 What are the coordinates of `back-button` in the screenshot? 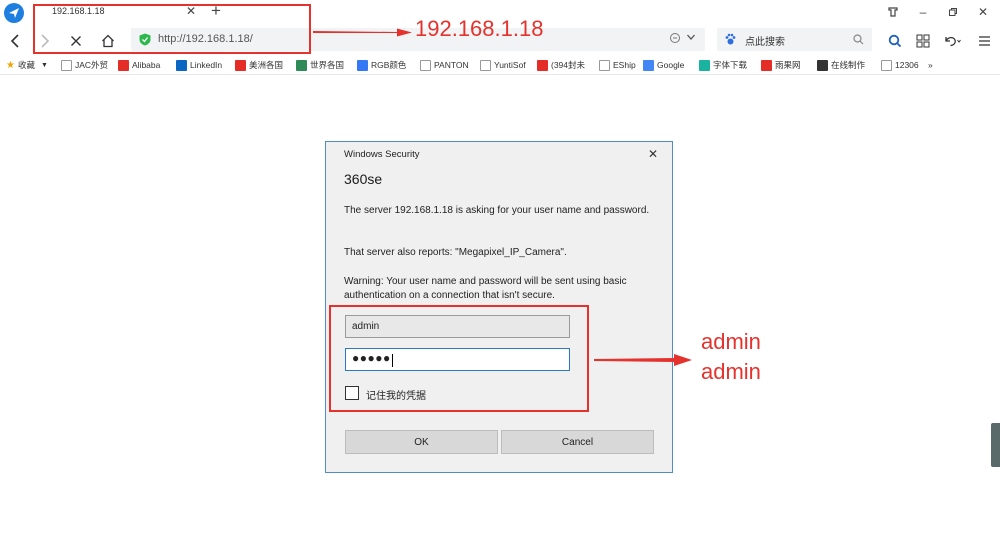 It's located at (15, 41).